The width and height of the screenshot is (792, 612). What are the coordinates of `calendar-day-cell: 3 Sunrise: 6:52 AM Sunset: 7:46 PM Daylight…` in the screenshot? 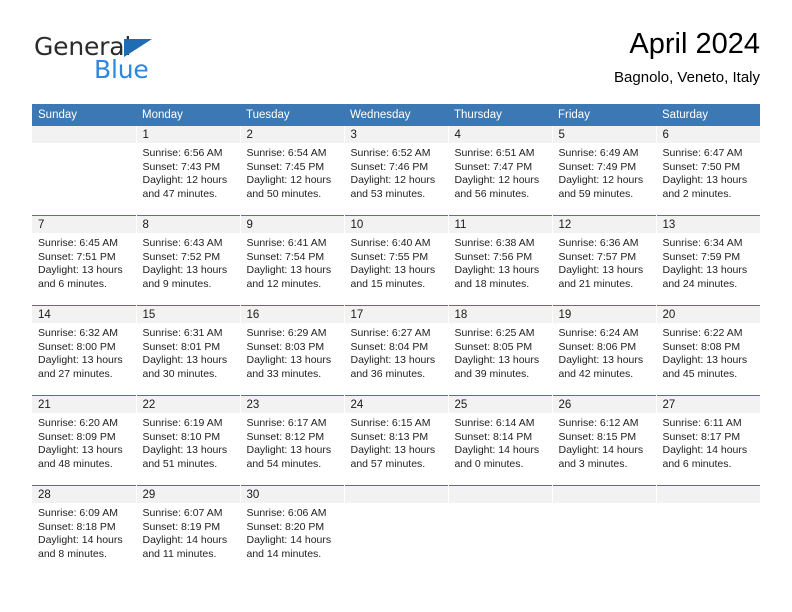 It's located at (396, 171).